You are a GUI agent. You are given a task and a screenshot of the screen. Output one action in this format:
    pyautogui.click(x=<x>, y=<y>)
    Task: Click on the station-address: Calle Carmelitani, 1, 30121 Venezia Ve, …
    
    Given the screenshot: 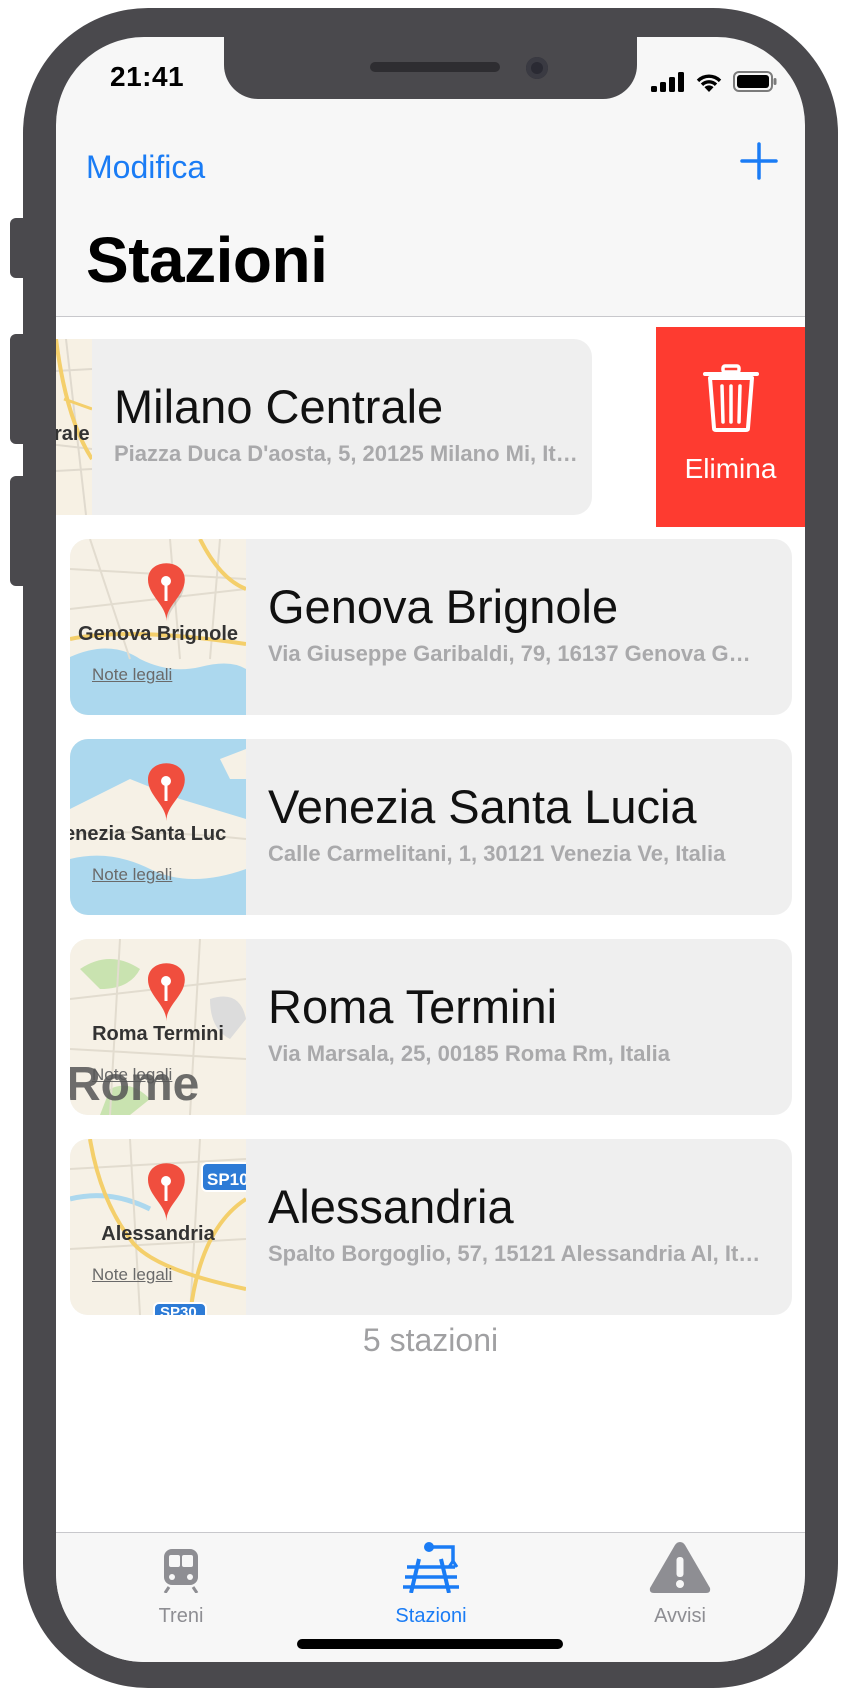 What is the action you would take?
    pyautogui.click(x=497, y=853)
    